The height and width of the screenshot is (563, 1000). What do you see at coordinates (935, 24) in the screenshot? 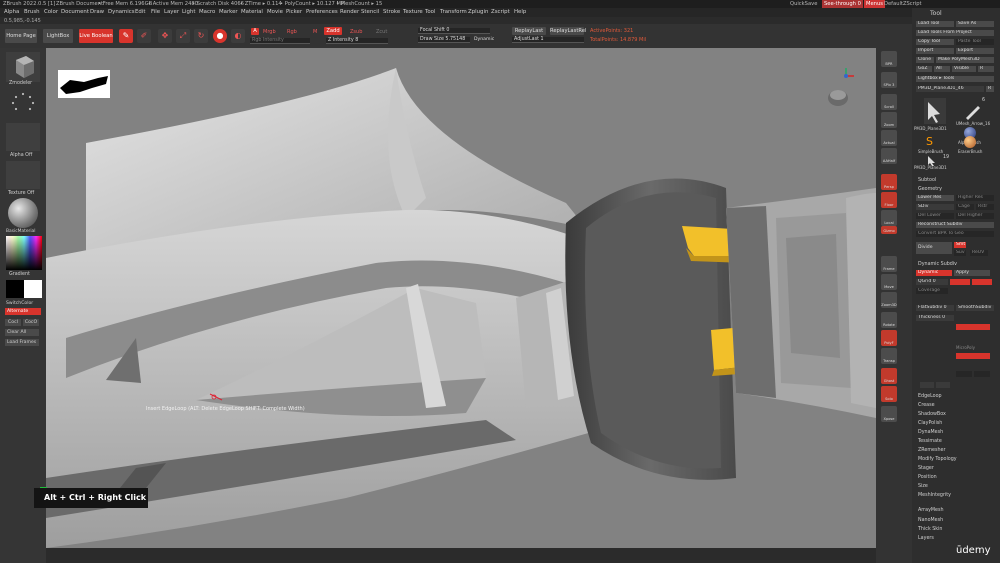
I see `load-tool-button: Load Tool` at bounding box center [935, 24].